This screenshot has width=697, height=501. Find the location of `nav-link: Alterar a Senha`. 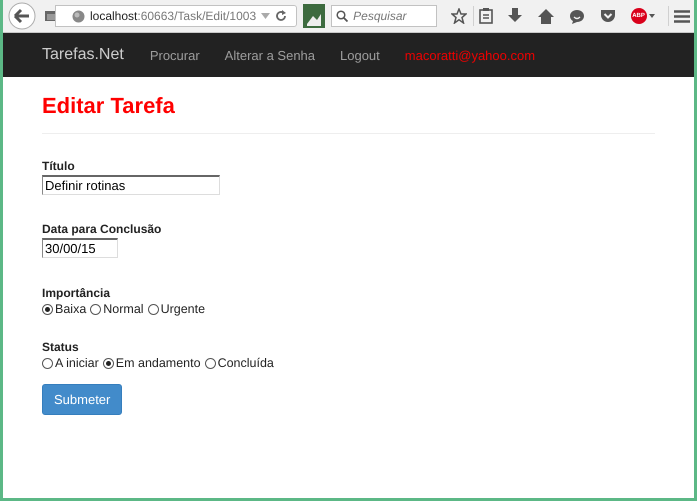

nav-link: Alterar a Senha is located at coordinates (270, 55).